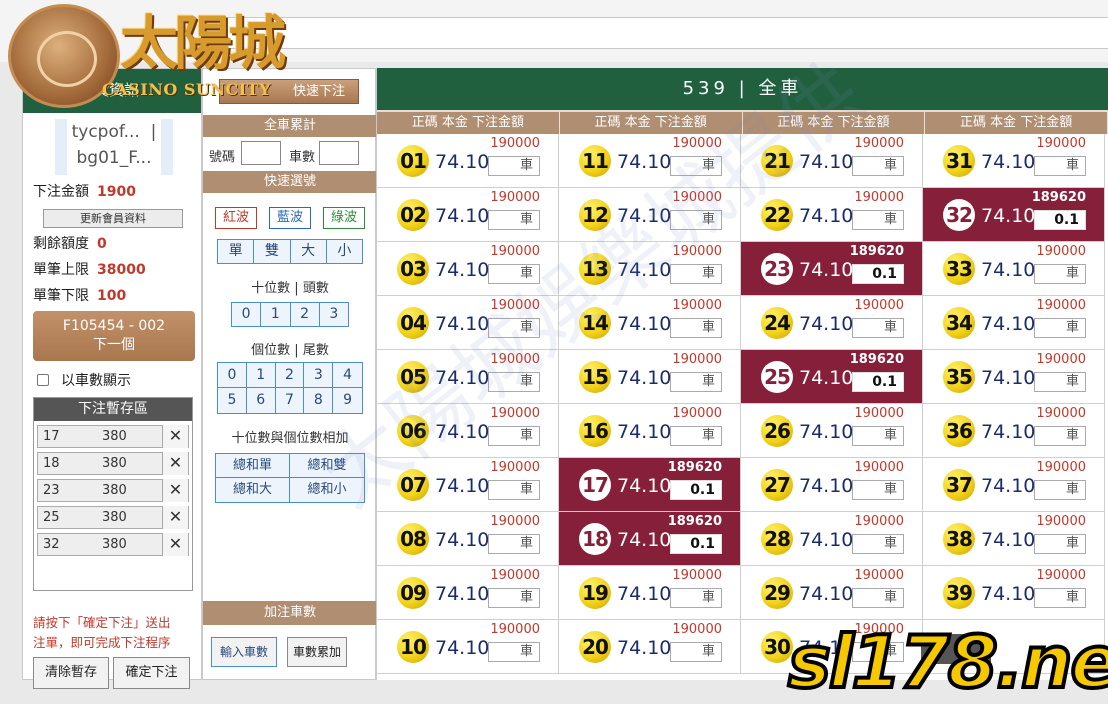  What do you see at coordinates (317, 652) in the screenshot?
I see `add-car-button: 車數累加` at bounding box center [317, 652].